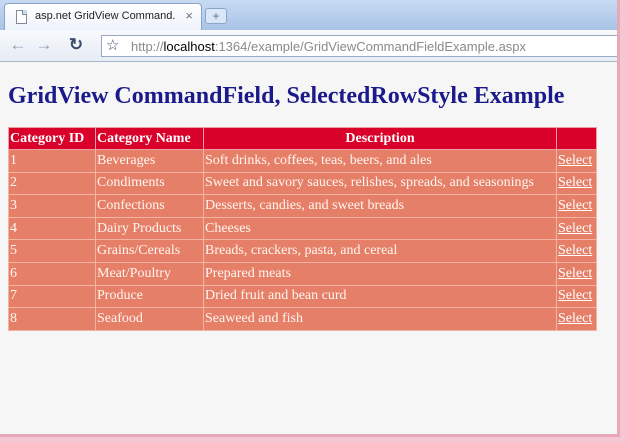 Image resolution: width=627 pixels, height=443 pixels. What do you see at coordinates (308, 15) in the screenshot?
I see `tab-strip: asp.net GridView Command... × +` at bounding box center [308, 15].